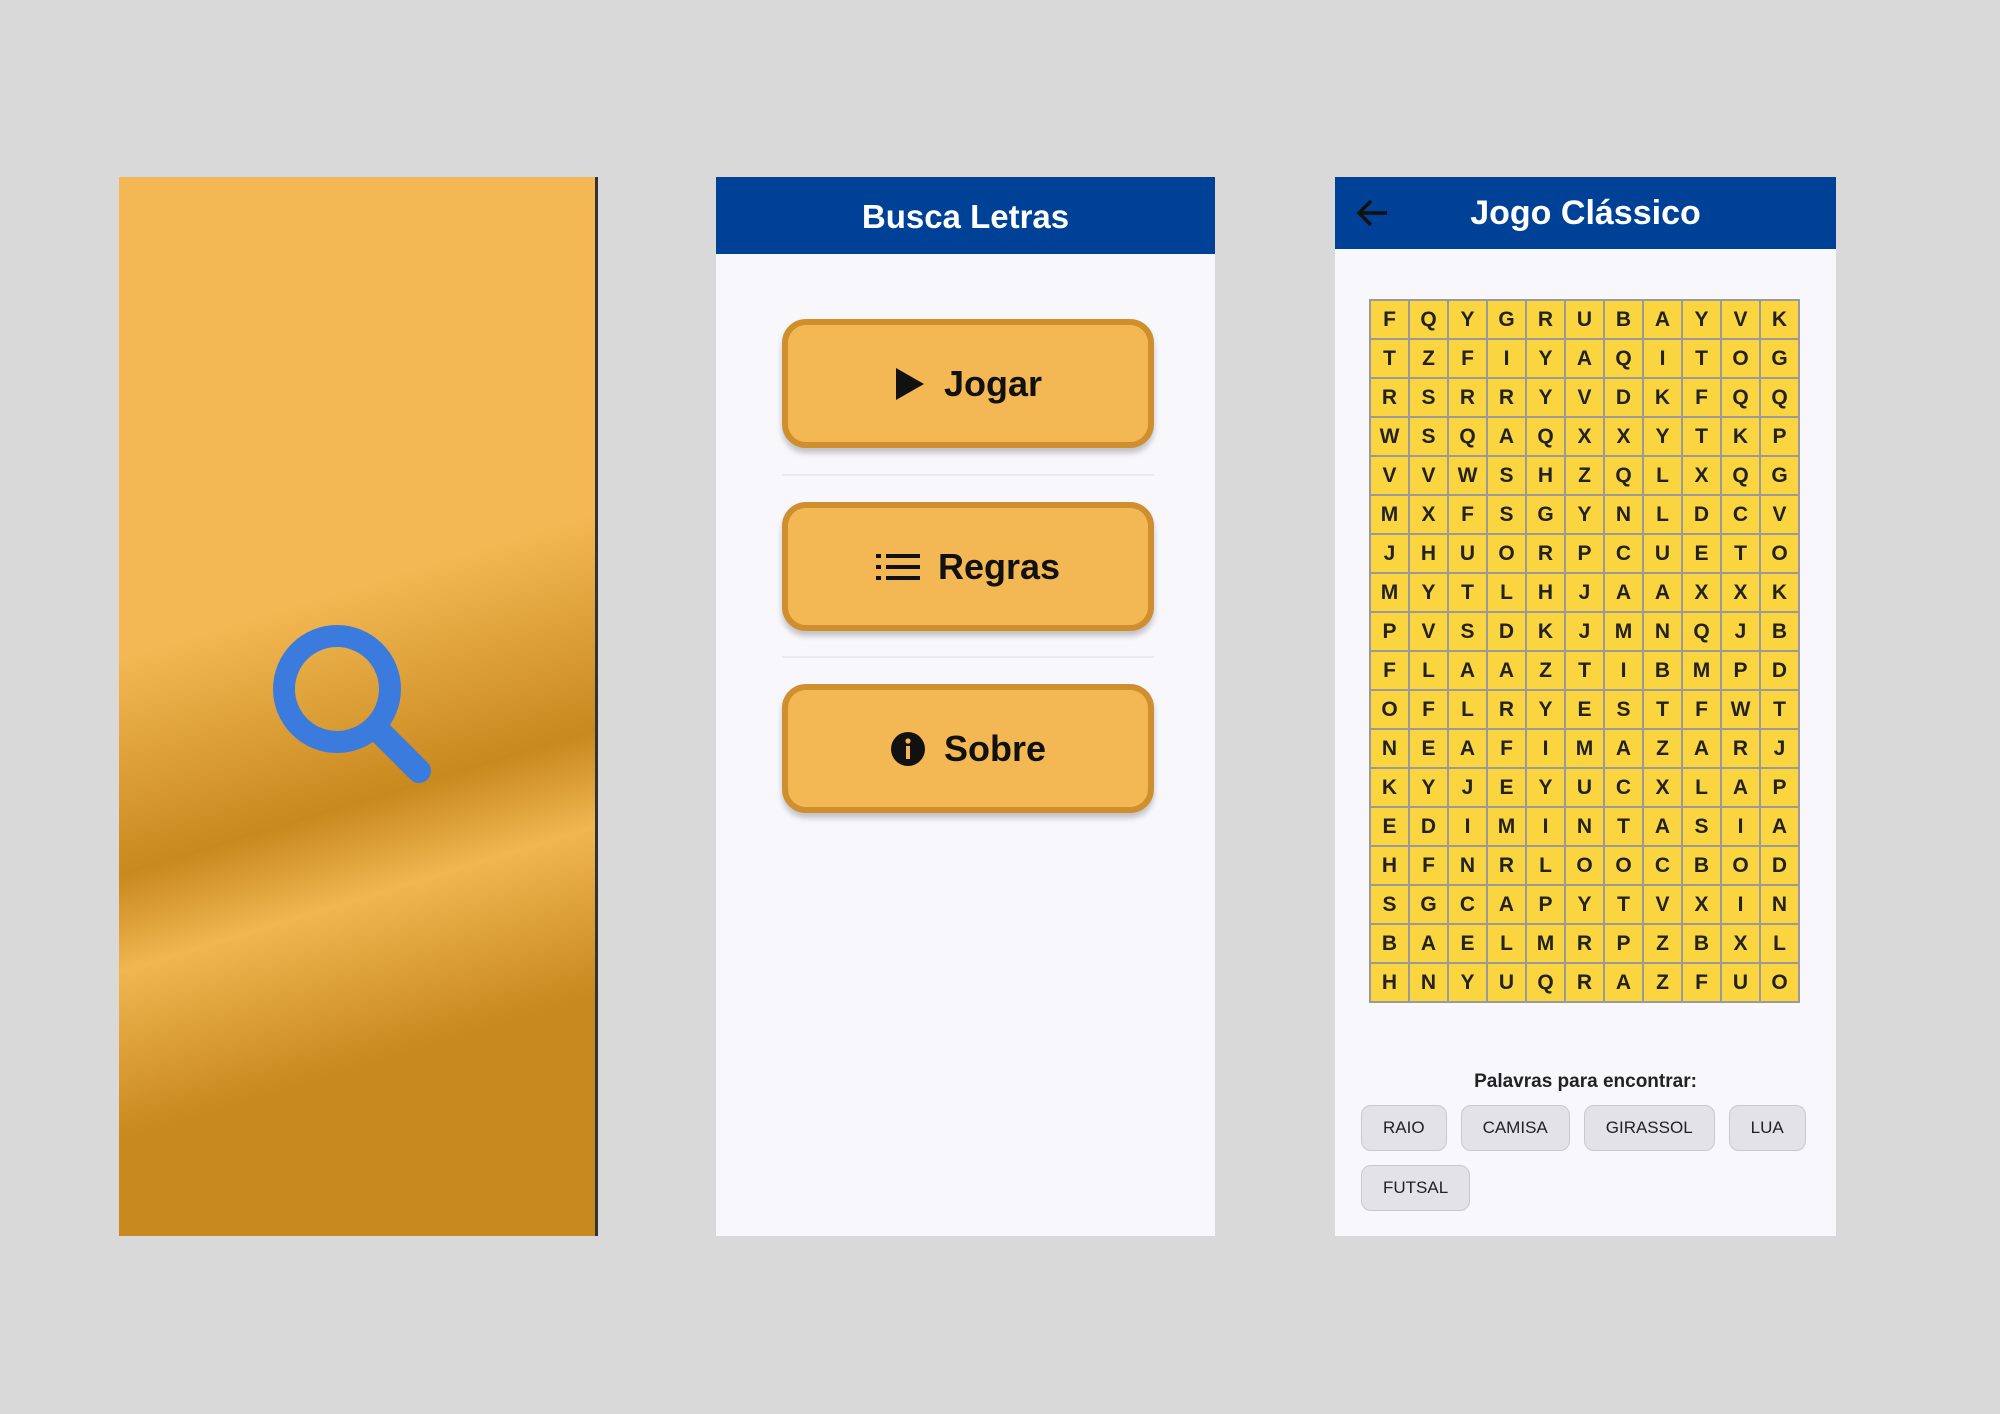 The image size is (2000, 1414). Describe the element at coordinates (1649, 1128) in the screenshot. I see `word-chip: GIRASSOL` at that location.